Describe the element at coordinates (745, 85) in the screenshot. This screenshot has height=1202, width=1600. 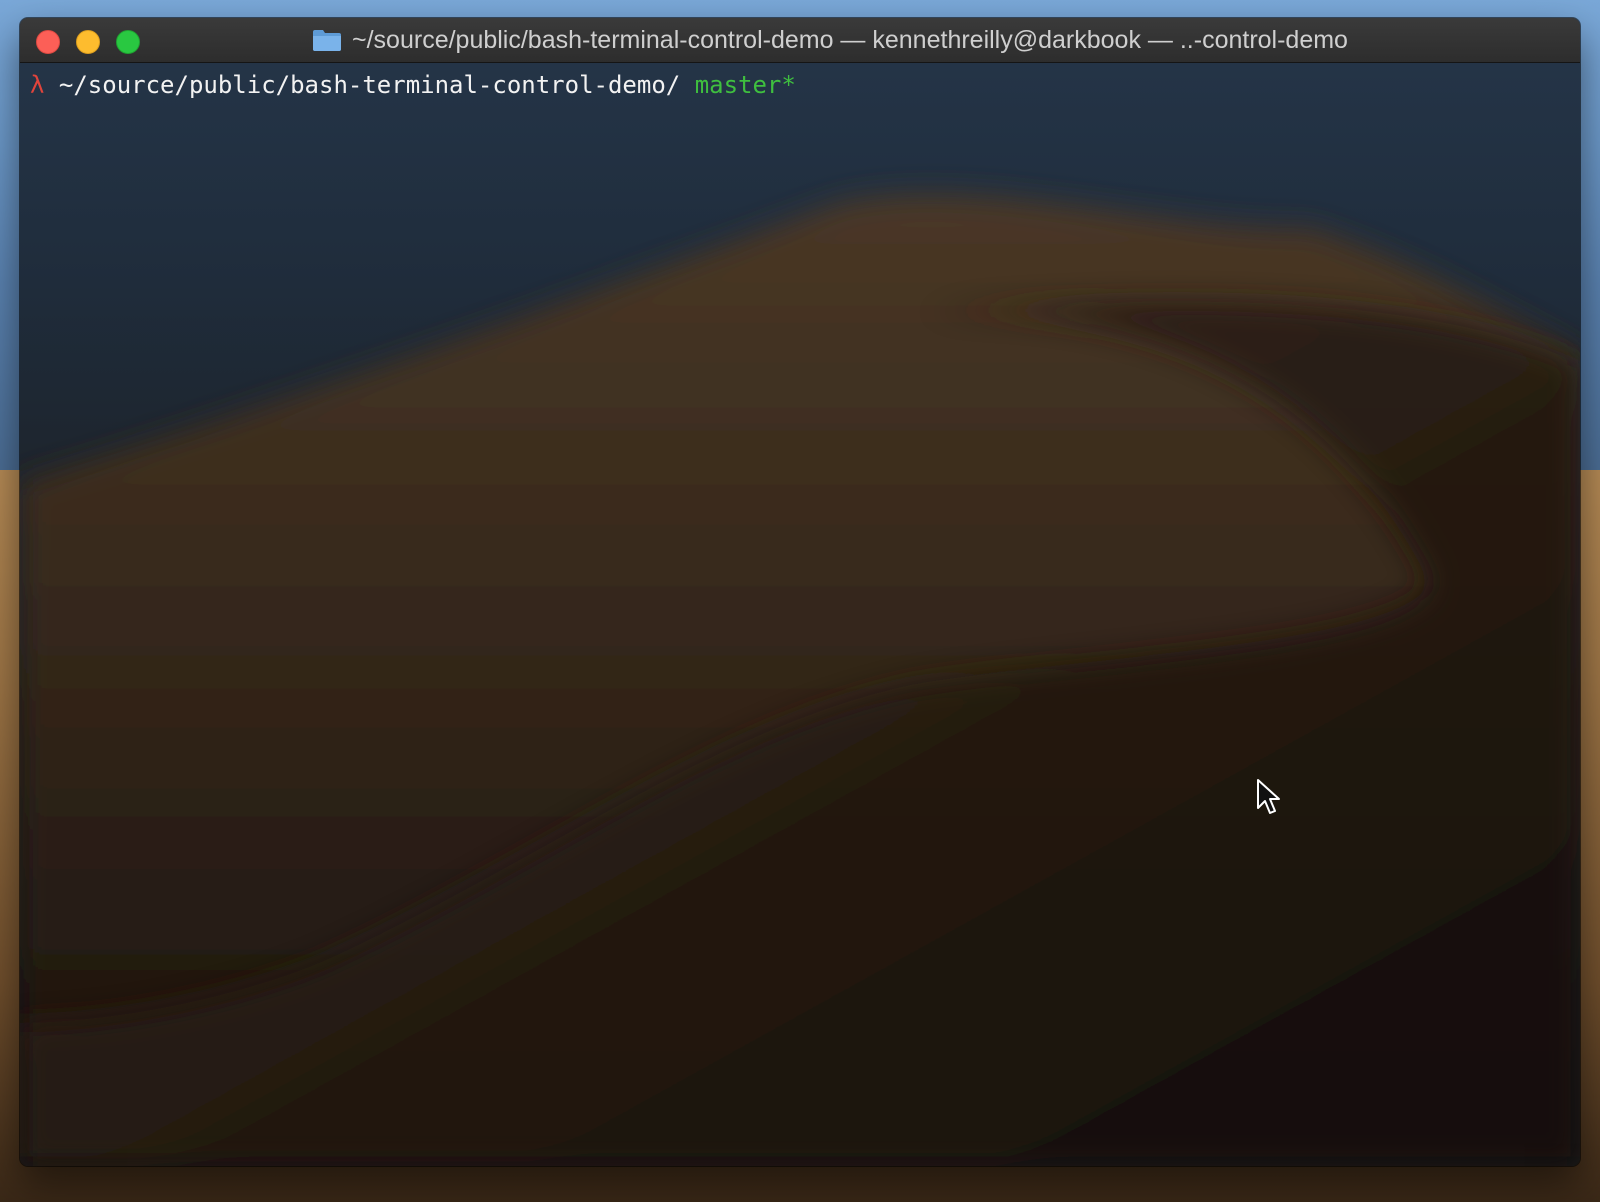
I see `git-branch: master*` at that location.